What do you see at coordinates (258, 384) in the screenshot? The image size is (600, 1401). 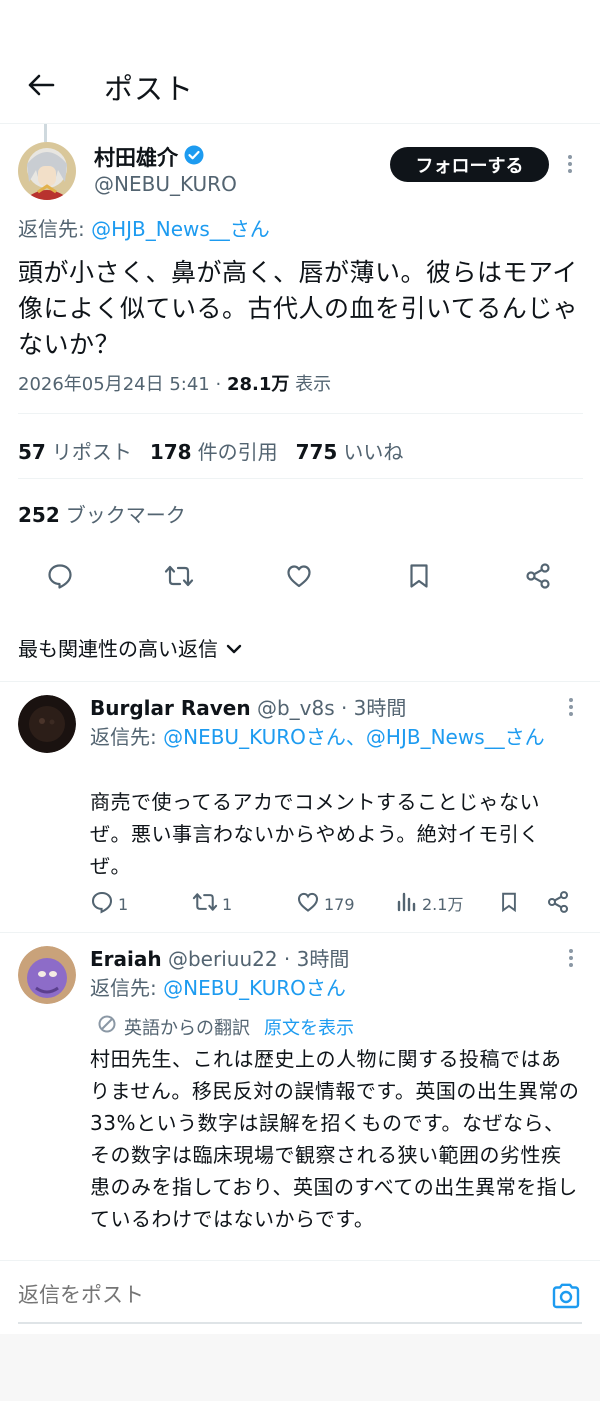 I see `views-count: 28.1万` at bounding box center [258, 384].